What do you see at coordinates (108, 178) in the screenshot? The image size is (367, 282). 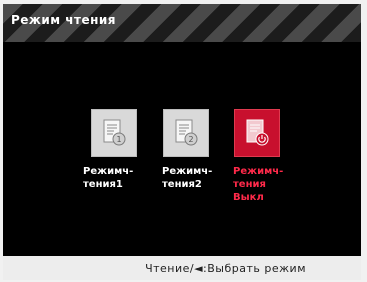 I see `reading-mode-1-label: Режимч- тения1` at bounding box center [108, 178].